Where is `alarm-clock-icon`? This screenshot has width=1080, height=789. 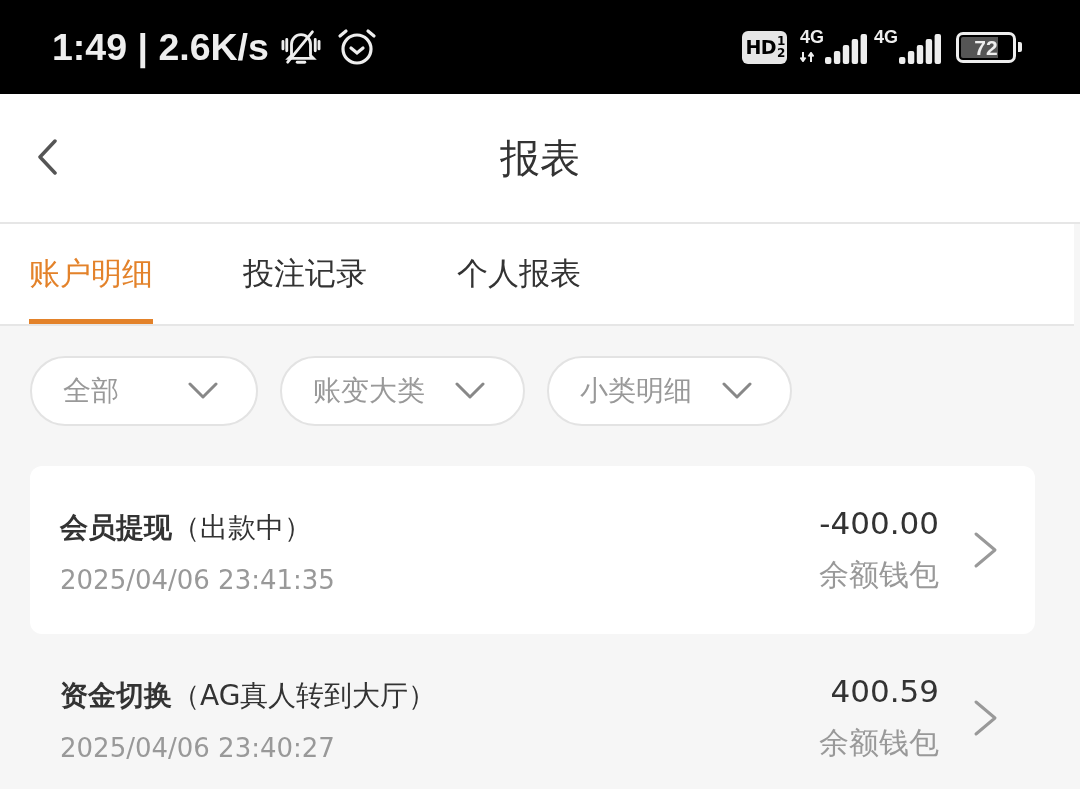 alarm-clock-icon is located at coordinates (356, 47).